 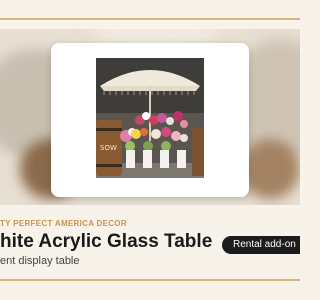 I want to click on product-photo-svg: SOW, so click(x=150, y=118).